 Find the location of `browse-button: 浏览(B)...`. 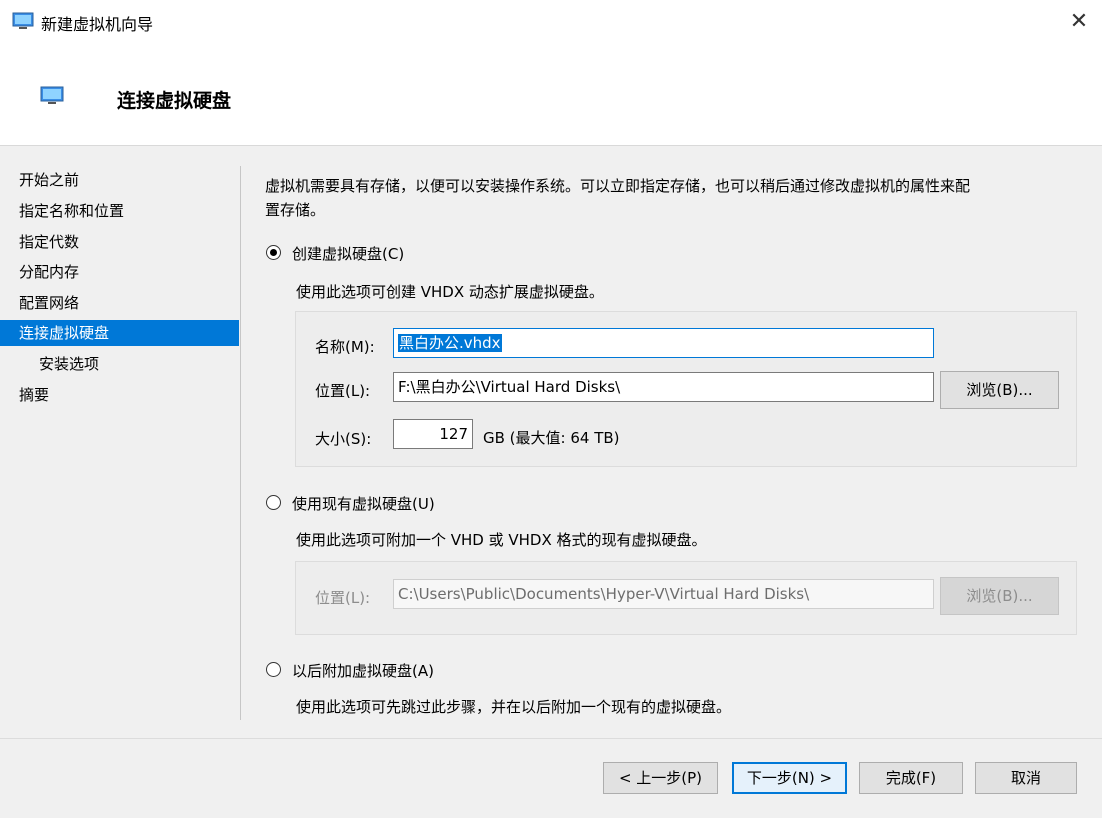

browse-button: 浏览(B)... is located at coordinates (999, 390).